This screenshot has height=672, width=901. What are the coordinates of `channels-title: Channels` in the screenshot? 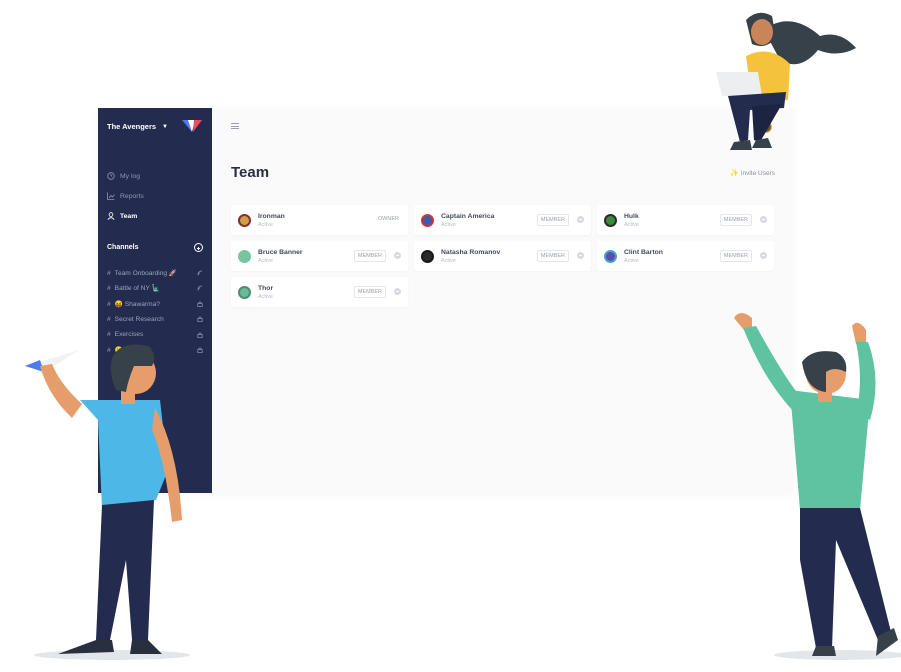 It's located at (123, 247).